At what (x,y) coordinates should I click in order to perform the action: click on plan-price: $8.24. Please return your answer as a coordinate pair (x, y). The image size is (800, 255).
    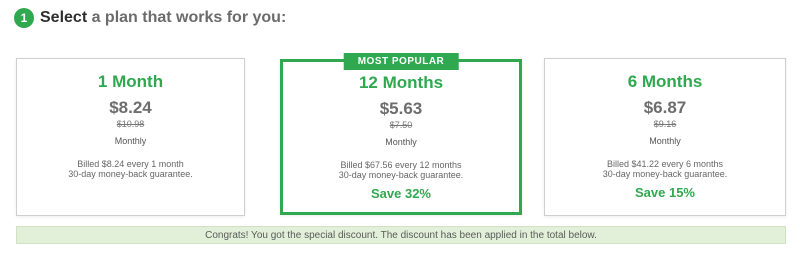
    Looking at the image, I should click on (130, 107).